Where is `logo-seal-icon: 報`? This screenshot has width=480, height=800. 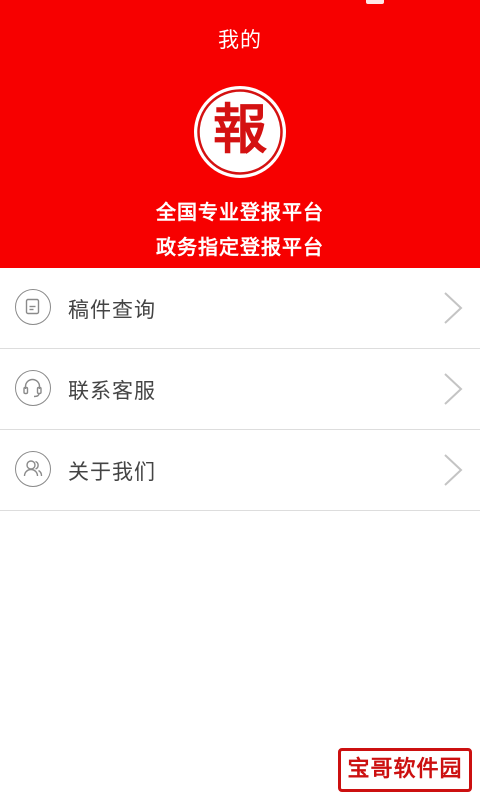 logo-seal-icon: 報 is located at coordinates (240, 132).